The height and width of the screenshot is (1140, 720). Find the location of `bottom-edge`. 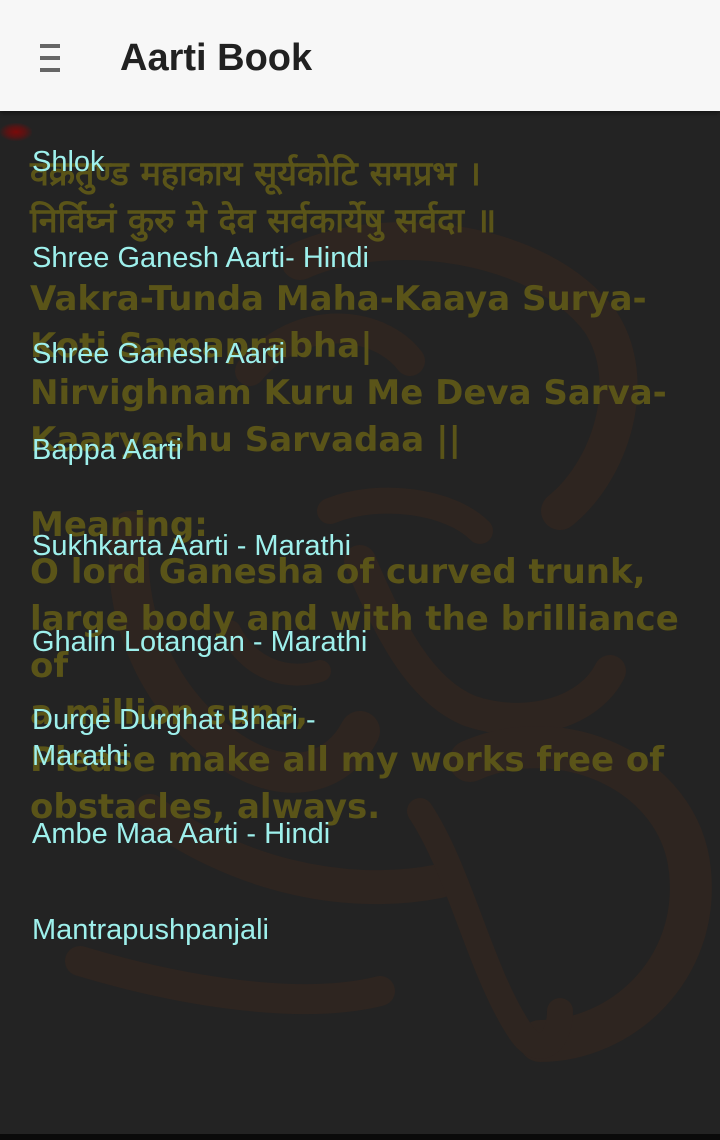

bottom-edge is located at coordinates (360, 1137).